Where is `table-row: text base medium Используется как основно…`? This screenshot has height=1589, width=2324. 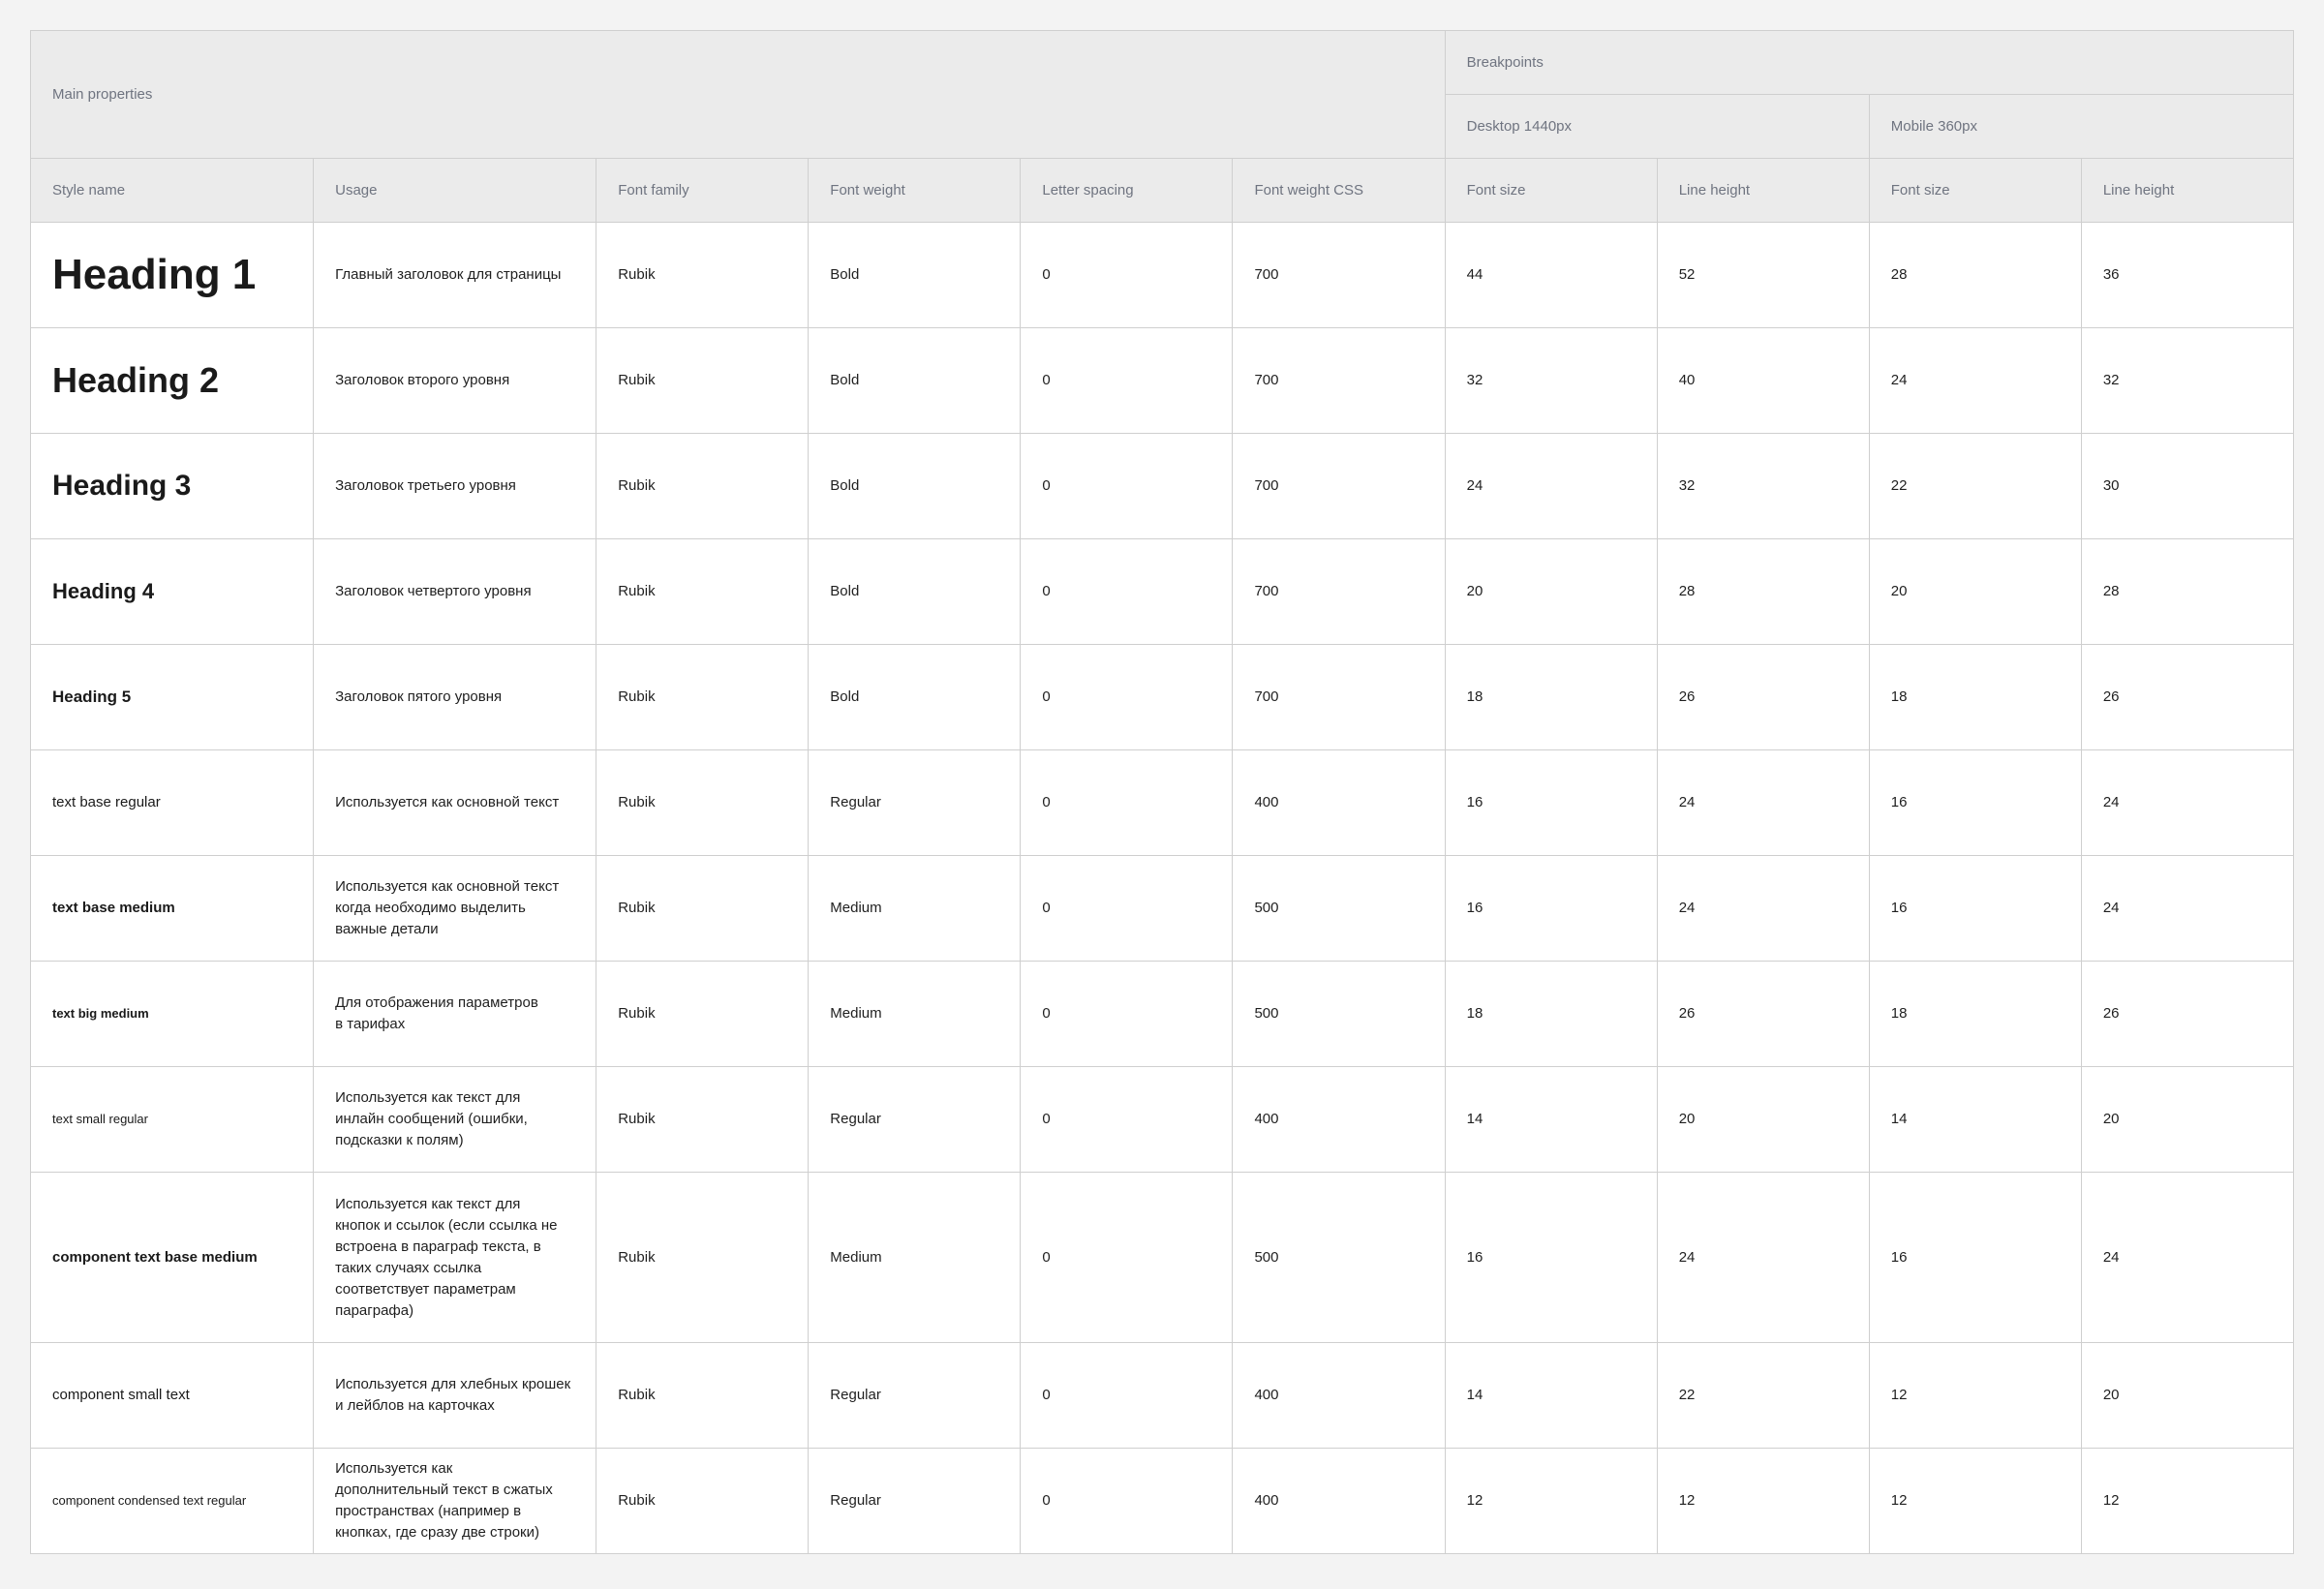 table-row: text base medium Используется как основно… is located at coordinates (1162, 908).